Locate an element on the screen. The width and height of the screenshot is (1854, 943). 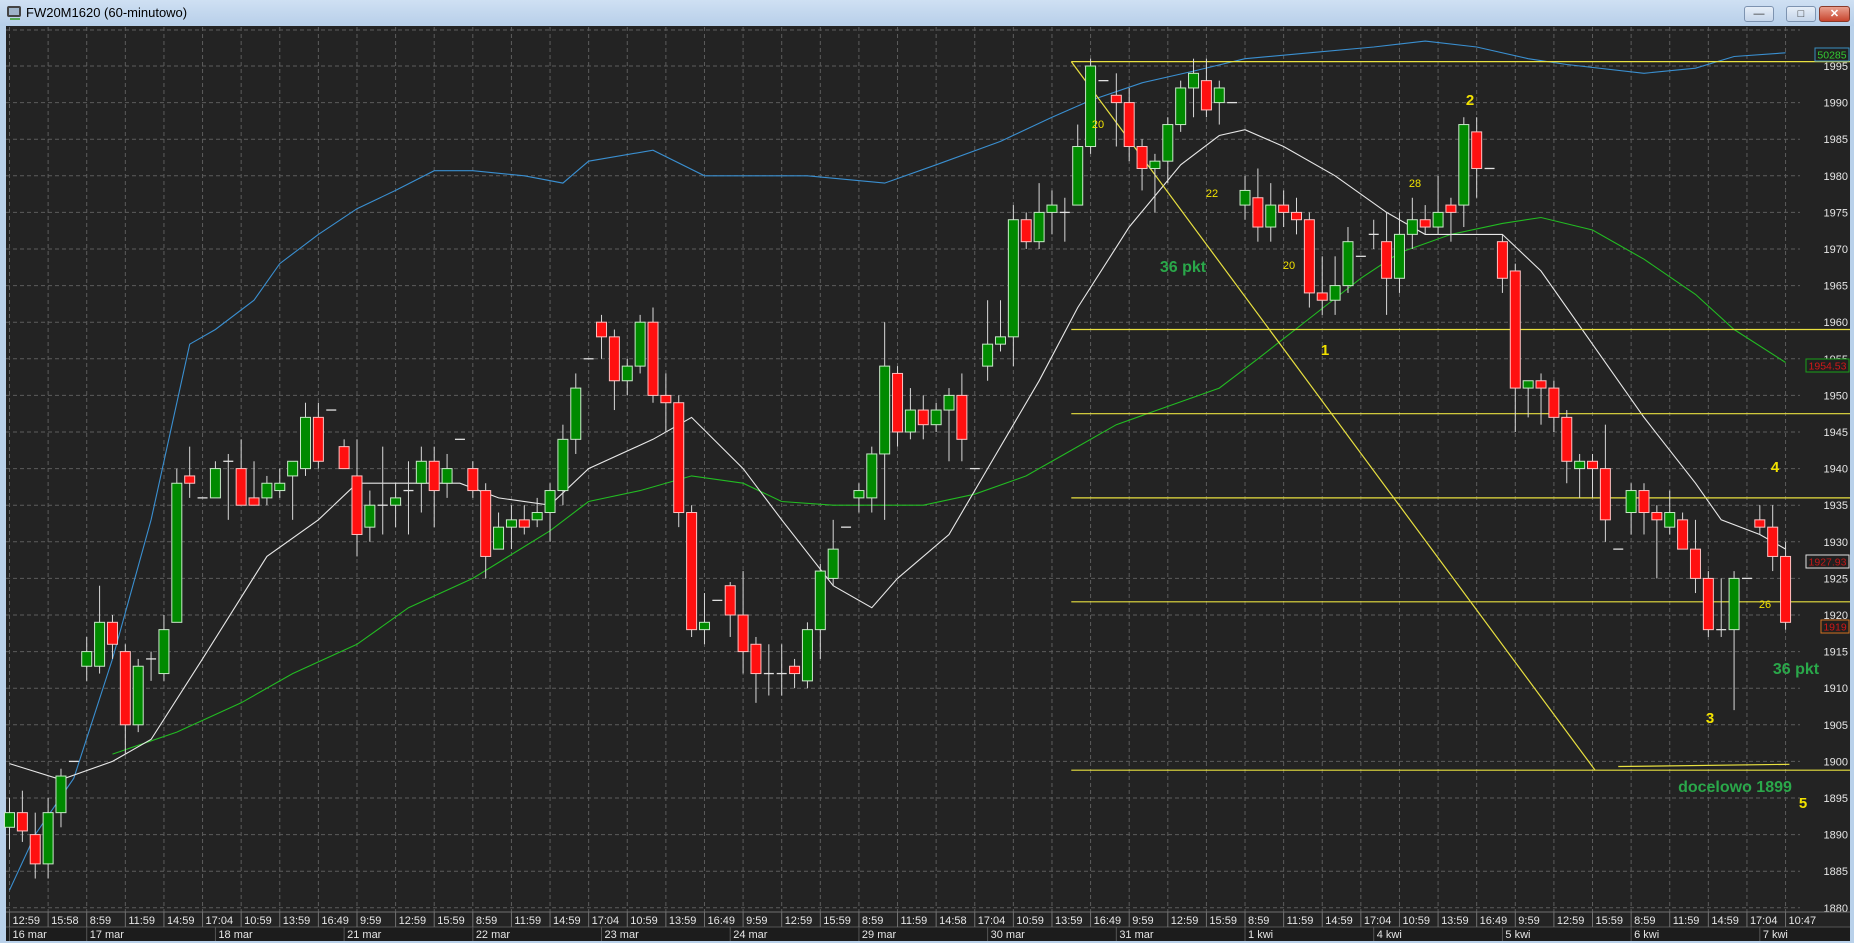
price-axis-label: 1915 is located at coordinates (1836, 653).